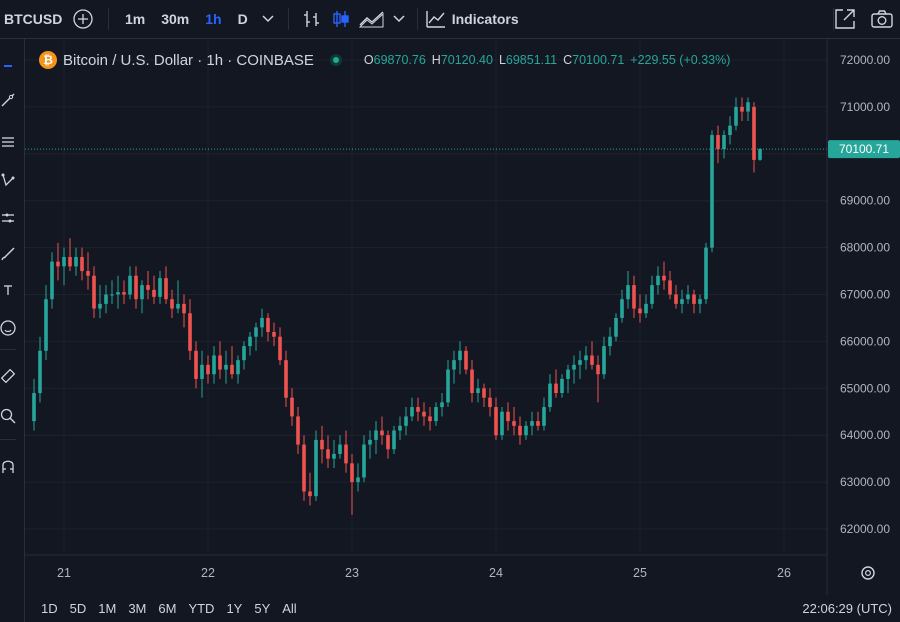  What do you see at coordinates (568, 60) in the screenshot?
I see `ohlc-label: C` at bounding box center [568, 60].